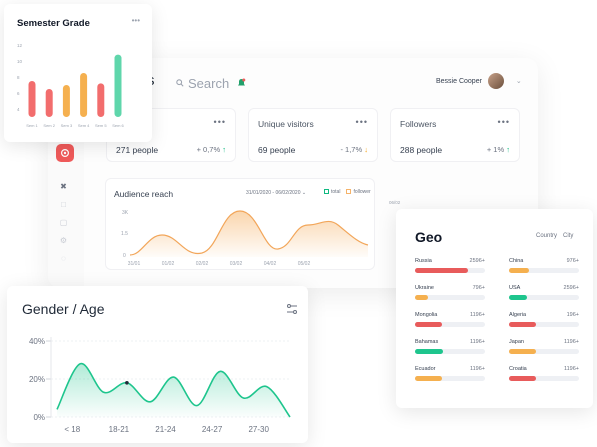 This screenshot has width=597, height=447. Describe the element at coordinates (544, 347) in the screenshot. I see `geo-row: Japan 1196+` at that location.